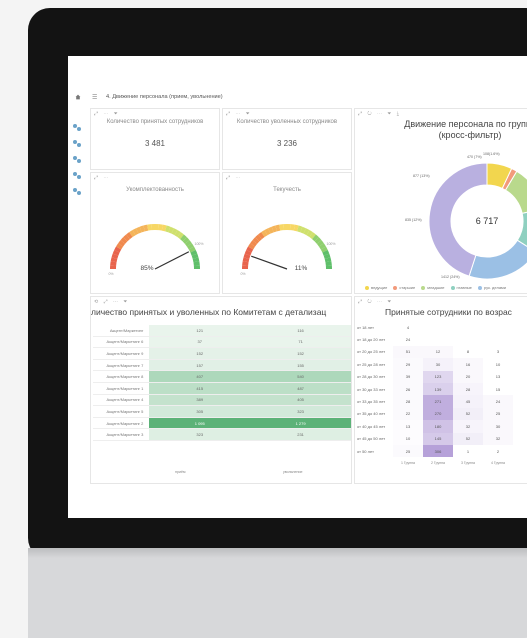 The image size is (527, 638). What do you see at coordinates (155, 250) in the screenshot?
I see `gauge-staffing: 85% 0% 100%` at bounding box center [155, 250].